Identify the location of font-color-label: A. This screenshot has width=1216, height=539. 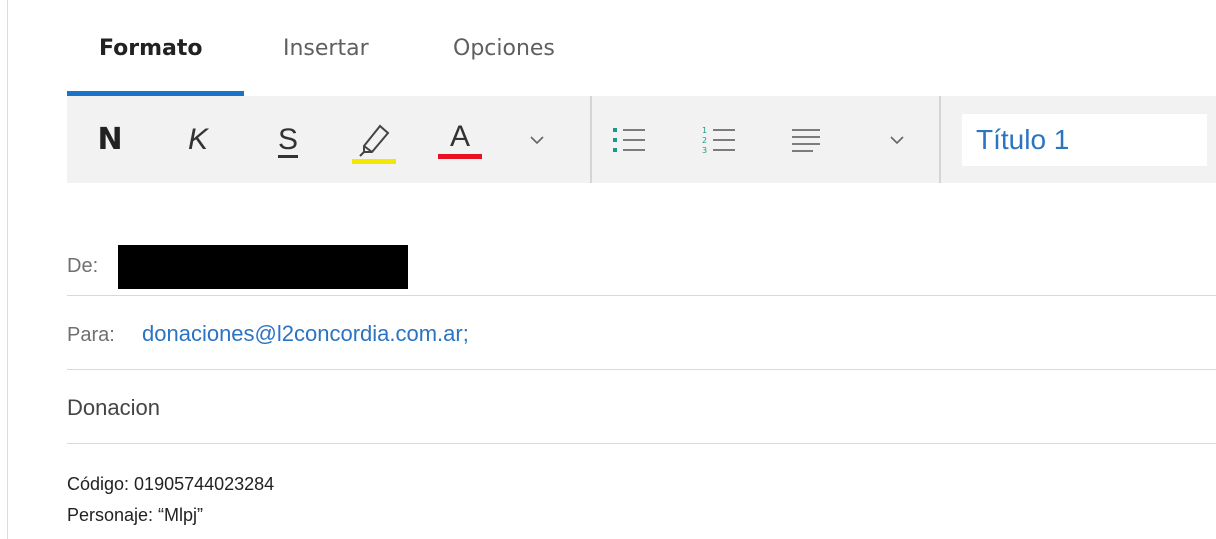
(459, 136).